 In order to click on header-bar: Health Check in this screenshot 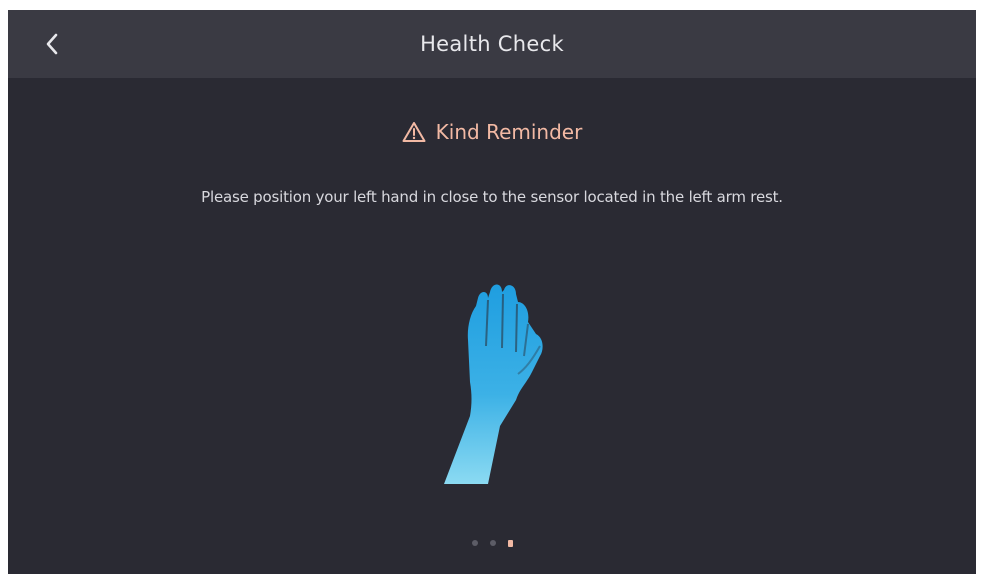, I will do `click(492, 44)`.